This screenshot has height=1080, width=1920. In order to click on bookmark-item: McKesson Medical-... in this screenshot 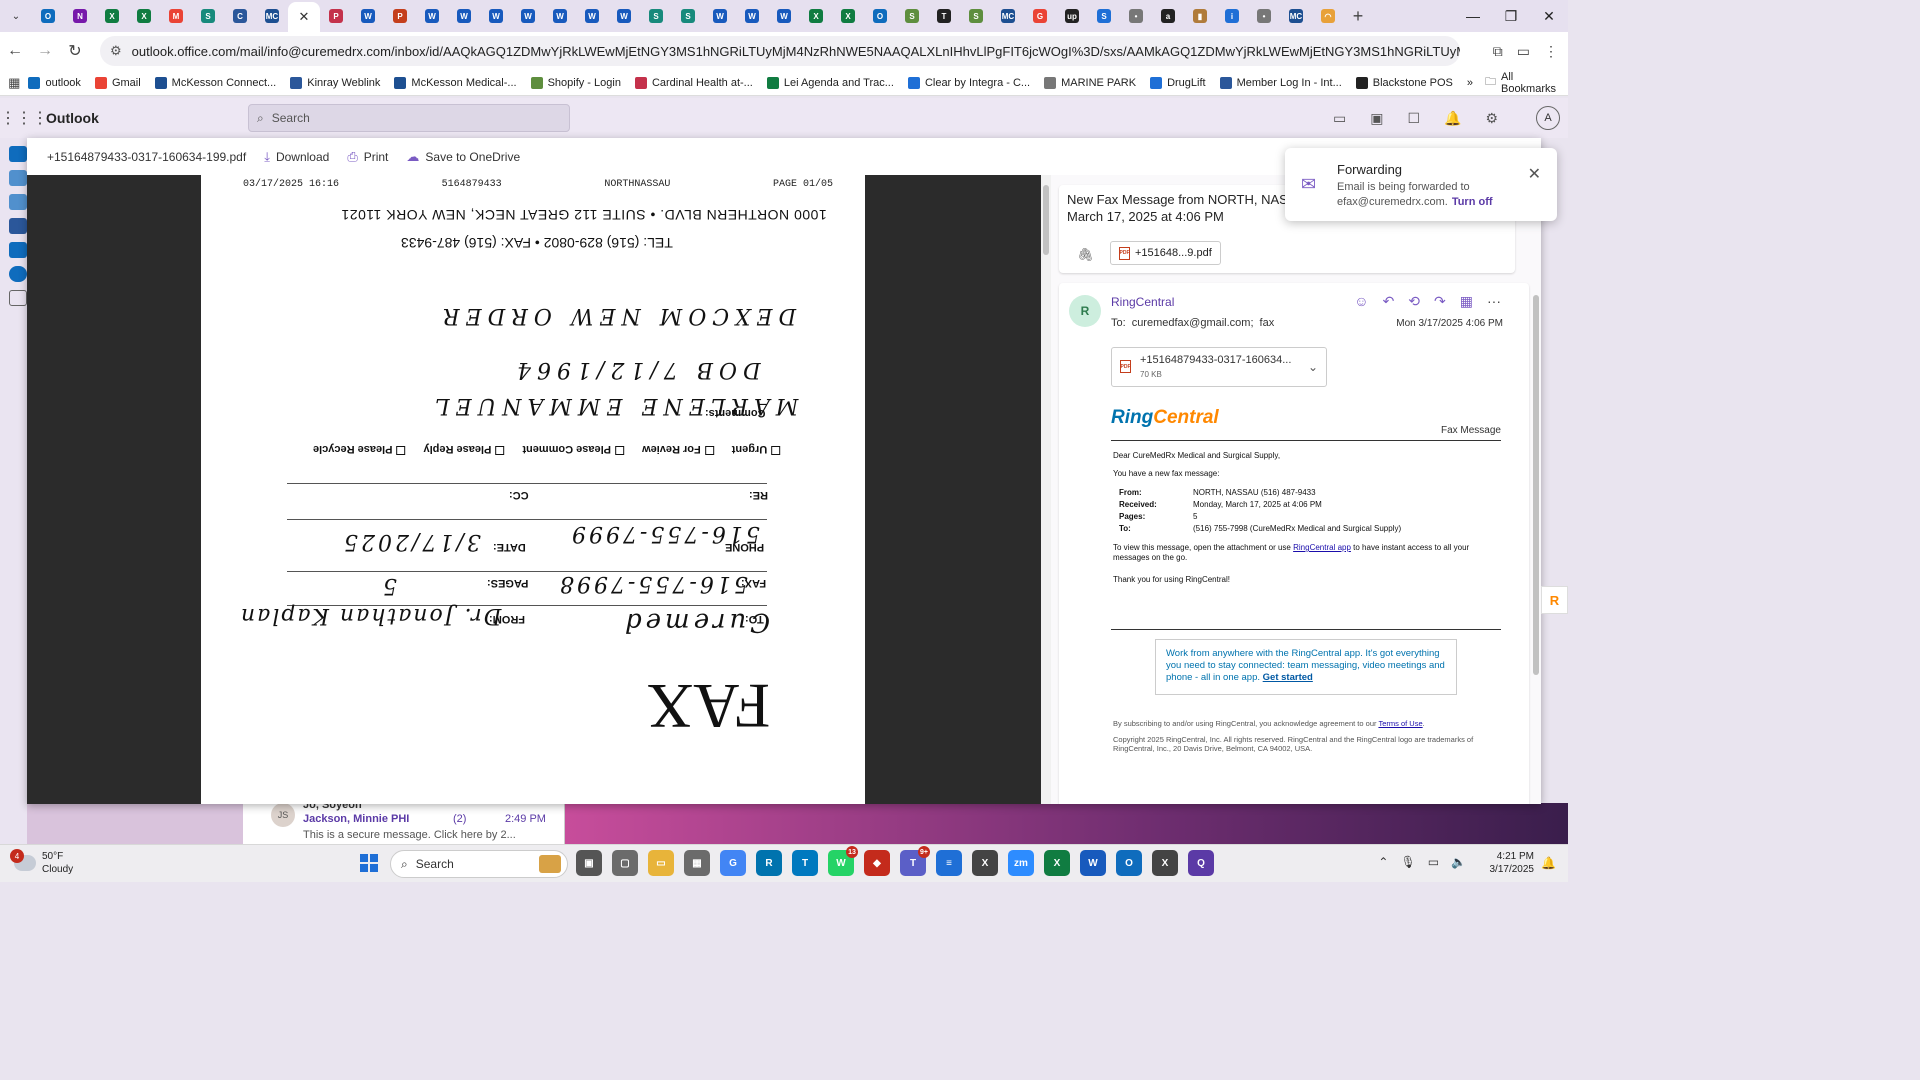, I will do `click(455, 82)`.